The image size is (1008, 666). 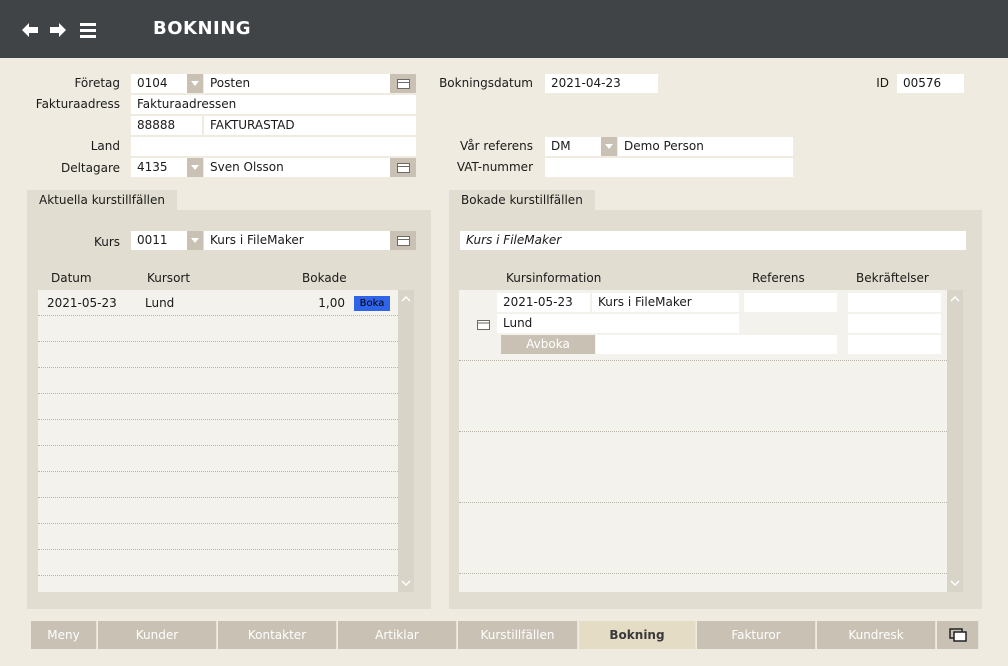 I want to click on postnr-field: 88888, so click(x=166, y=125).